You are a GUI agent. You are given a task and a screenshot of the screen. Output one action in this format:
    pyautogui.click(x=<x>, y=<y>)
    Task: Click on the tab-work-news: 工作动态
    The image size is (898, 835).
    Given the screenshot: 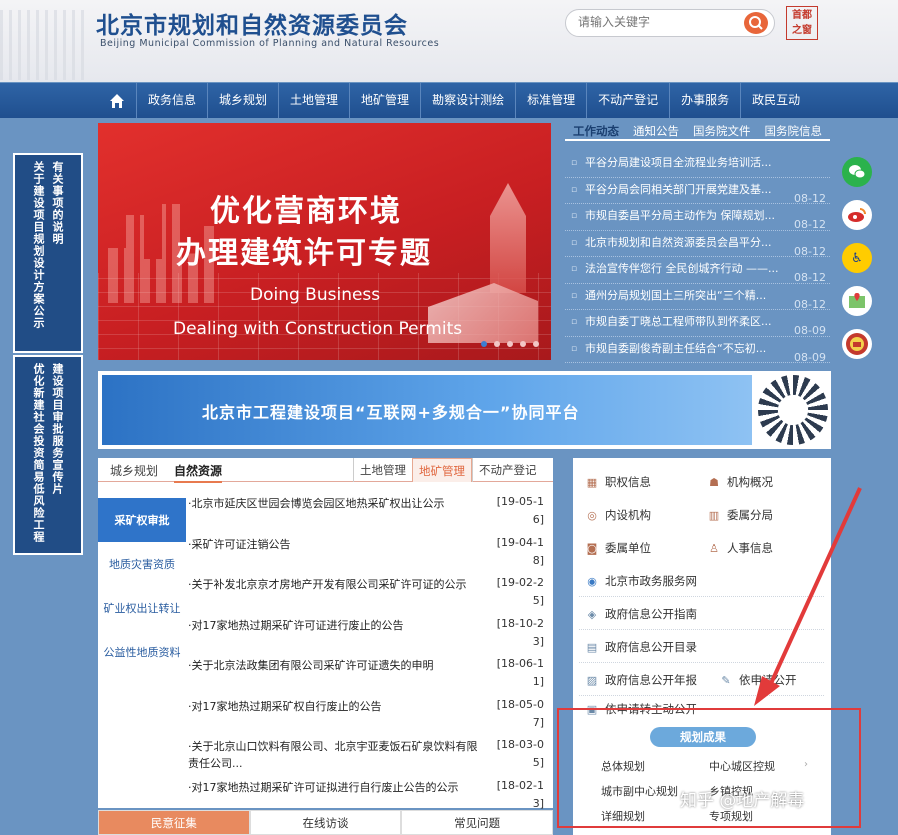 What is the action you would take?
    pyautogui.click(x=596, y=131)
    